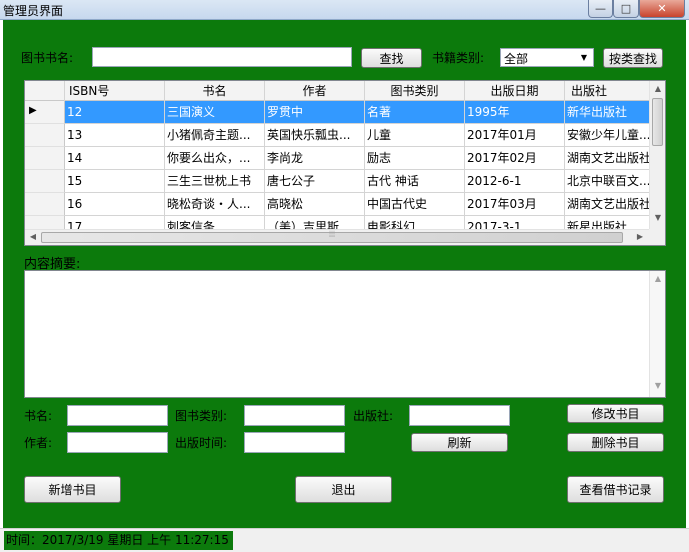 Image resolution: width=689 pixels, height=552 pixels. I want to click on cell-category: 中国古代史, so click(415, 204).